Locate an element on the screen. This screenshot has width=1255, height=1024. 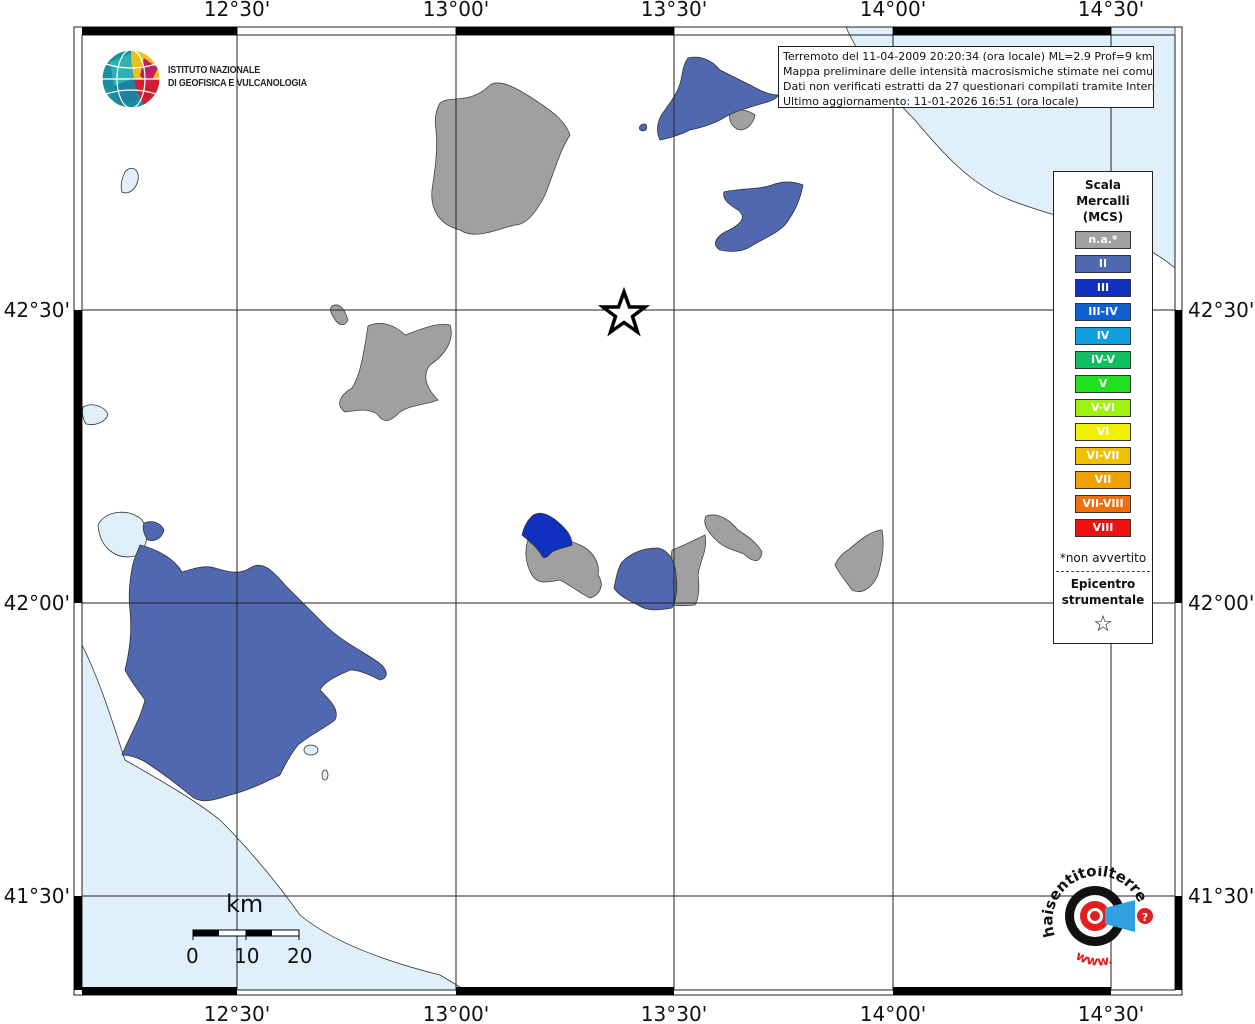
legend-swatch: V is located at coordinates (1103, 384).